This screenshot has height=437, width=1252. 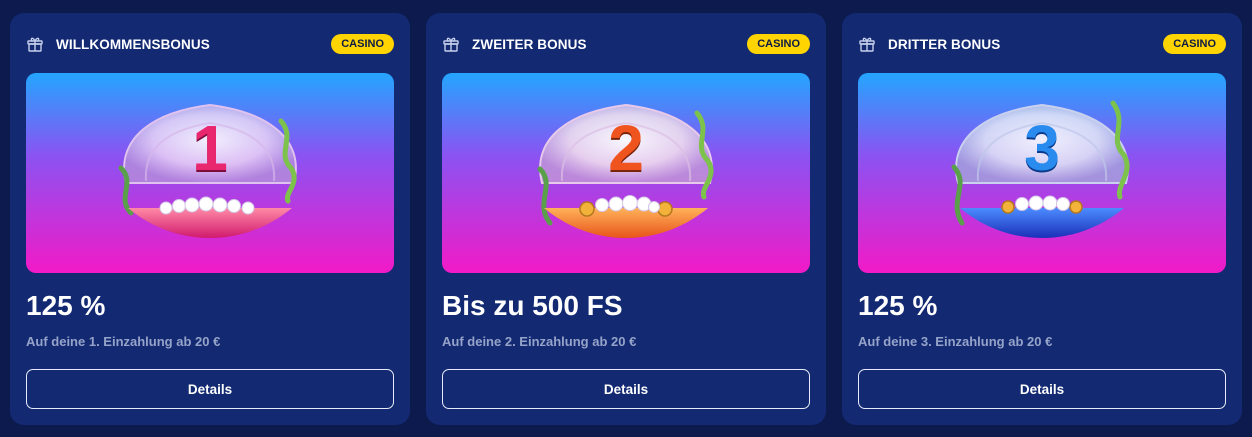 I want to click on card-header: DRITTER BONUS CASINO, so click(x=1042, y=44).